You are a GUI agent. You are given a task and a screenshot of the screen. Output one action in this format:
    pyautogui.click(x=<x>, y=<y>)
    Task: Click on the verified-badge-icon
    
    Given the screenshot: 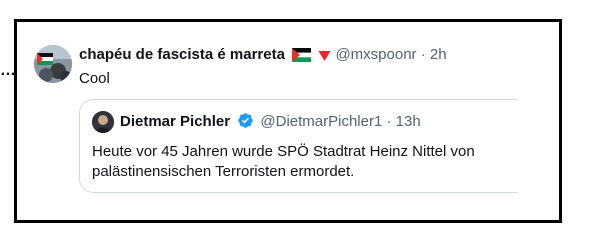 What is the action you would take?
    pyautogui.click(x=245, y=120)
    